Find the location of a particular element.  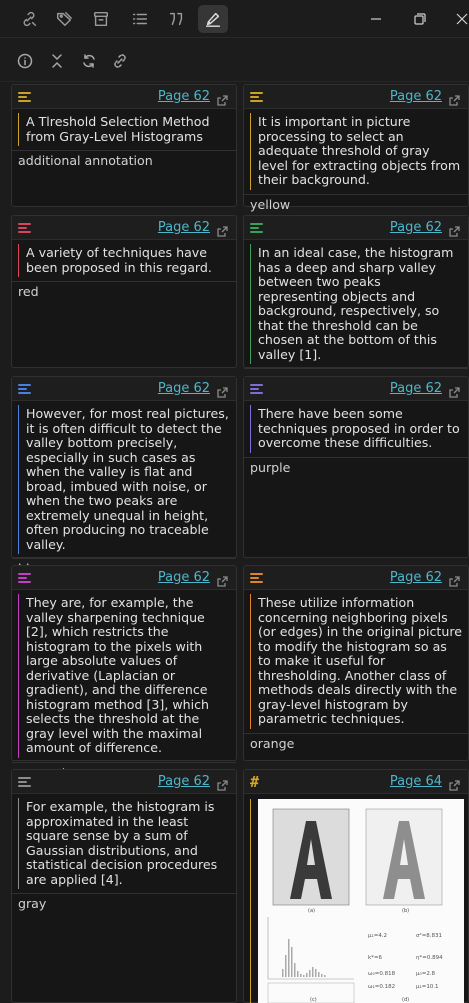

collapse-icon is located at coordinates (57, 61).